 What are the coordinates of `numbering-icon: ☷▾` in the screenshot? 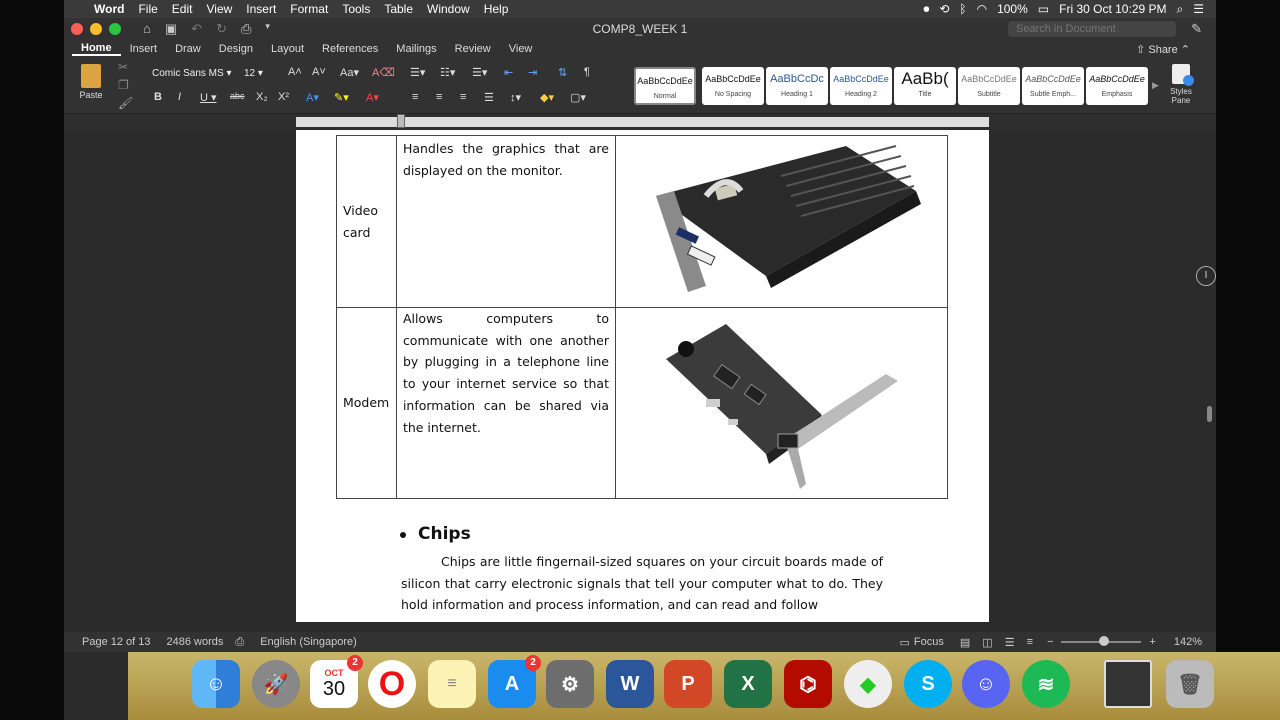 It's located at (447, 72).